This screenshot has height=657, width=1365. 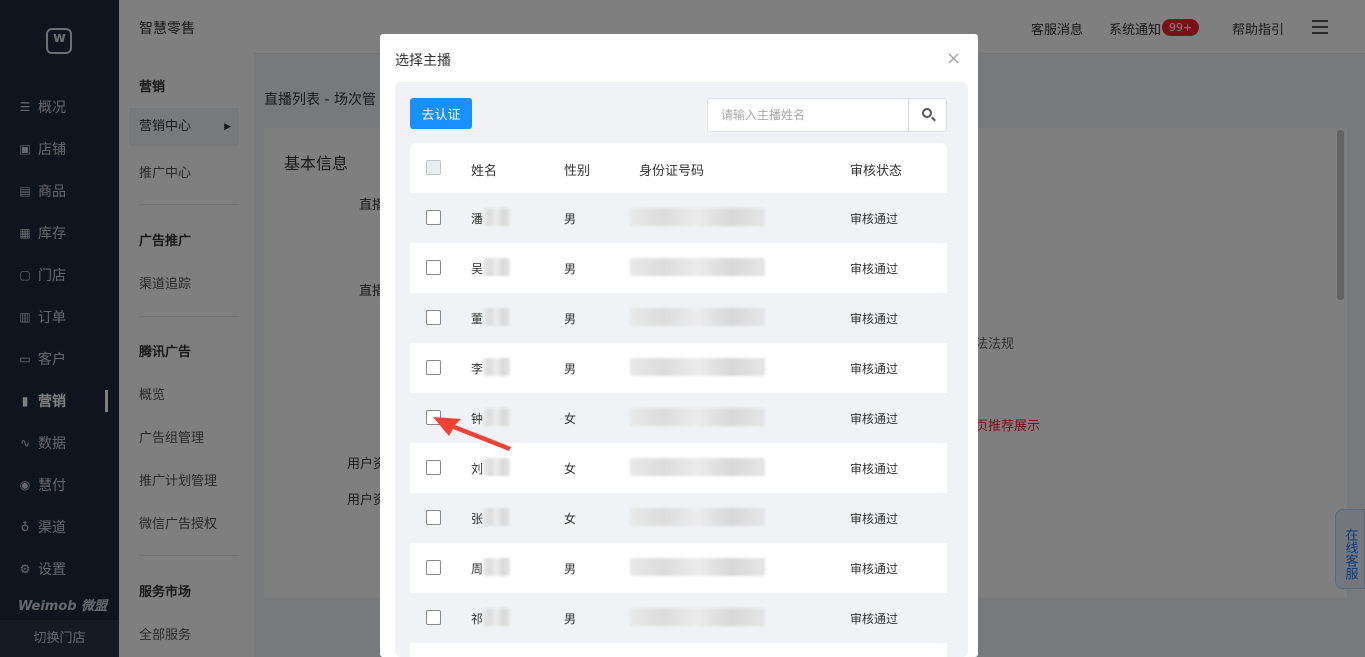 What do you see at coordinates (808, 115) in the screenshot?
I see `anchor-search-input` at bounding box center [808, 115].